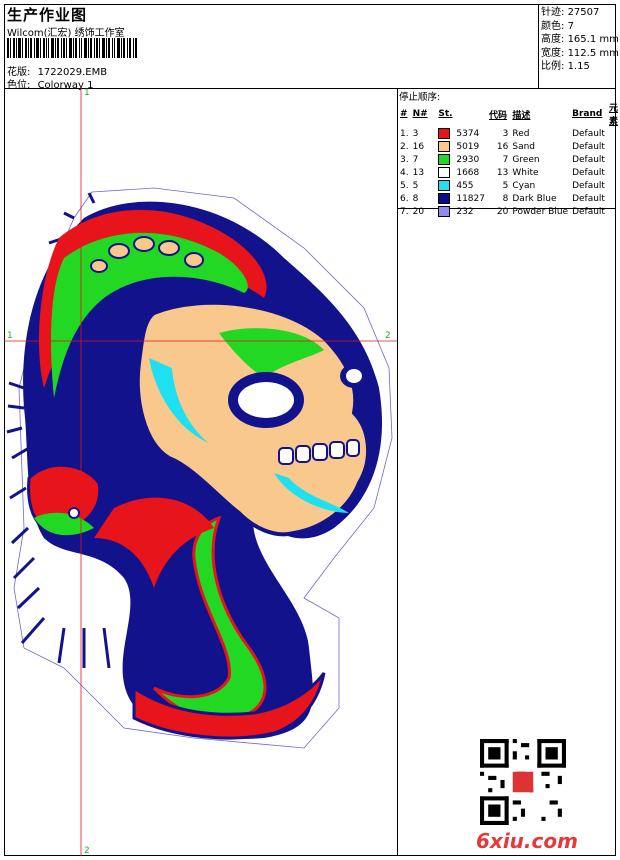  Describe the element at coordinates (404, 185) in the screenshot. I see `row-index: 5.` at that location.